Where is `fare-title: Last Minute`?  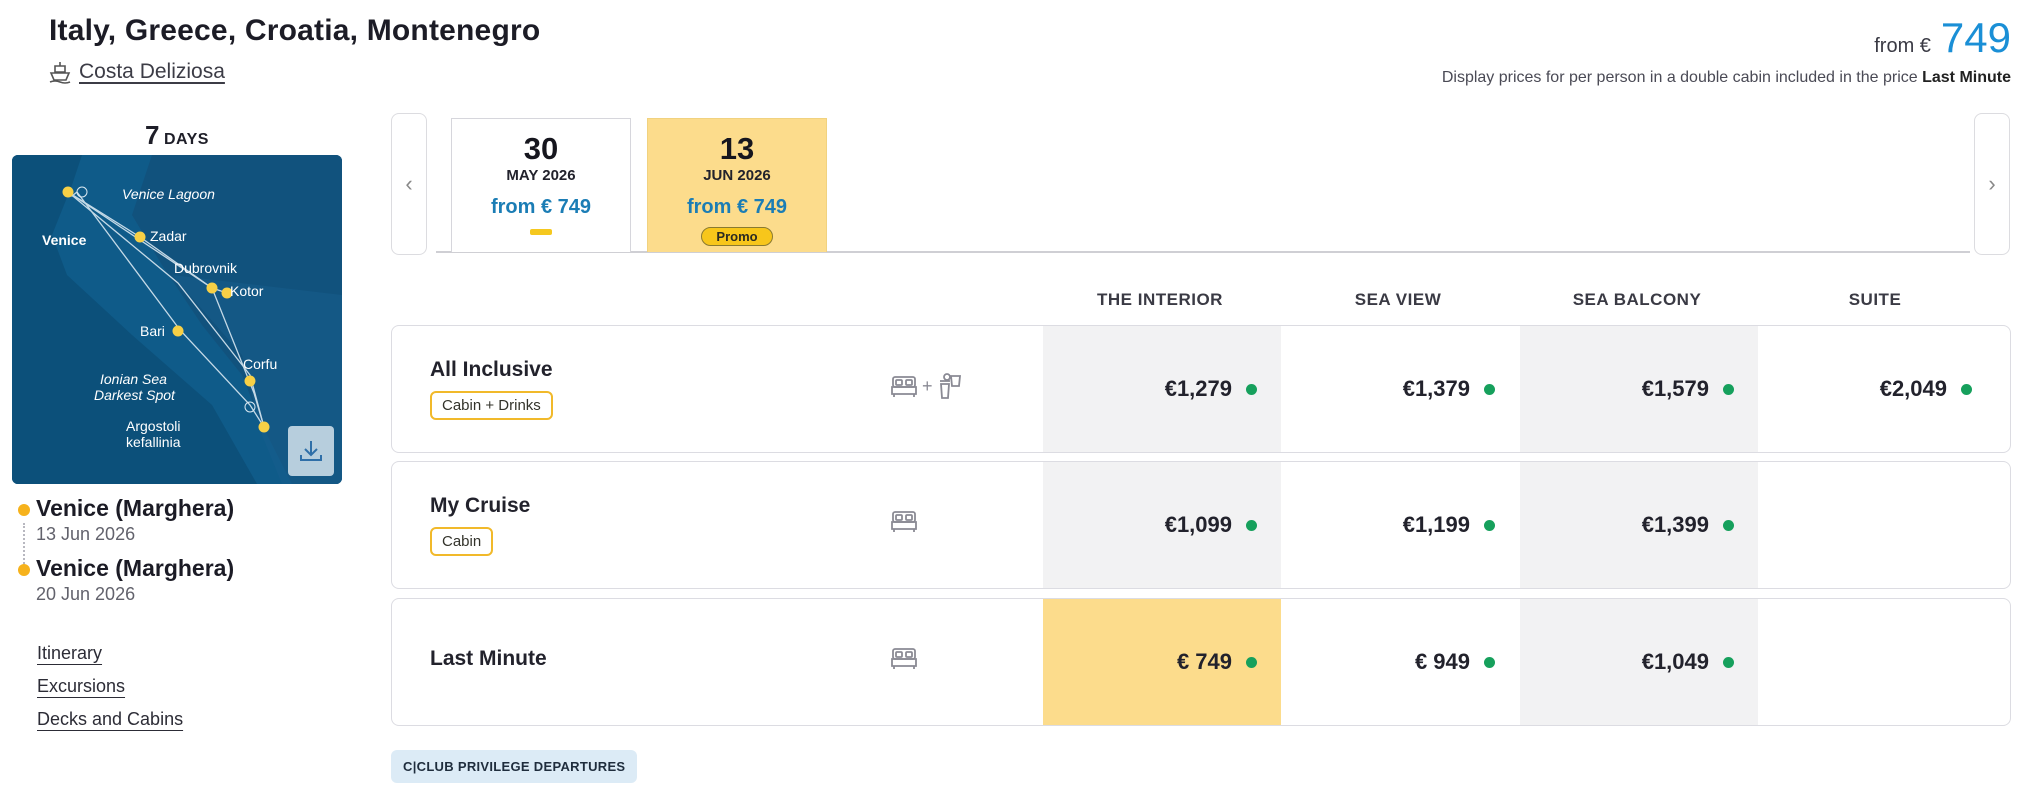 fare-title: Last Minute is located at coordinates (488, 658).